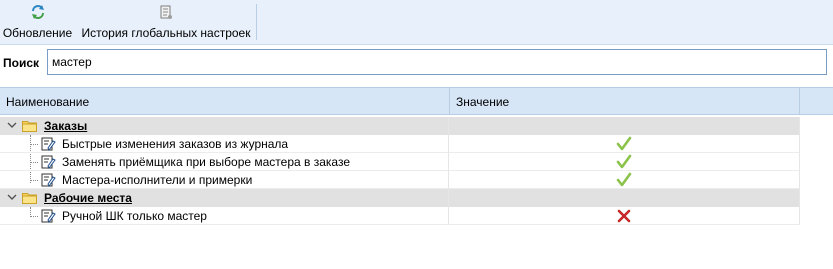 The height and width of the screenshot is (269, 833). Describe the element at coordinates (88, 198) in the screenshot. I see `group-title: Рабочие места` at that location.